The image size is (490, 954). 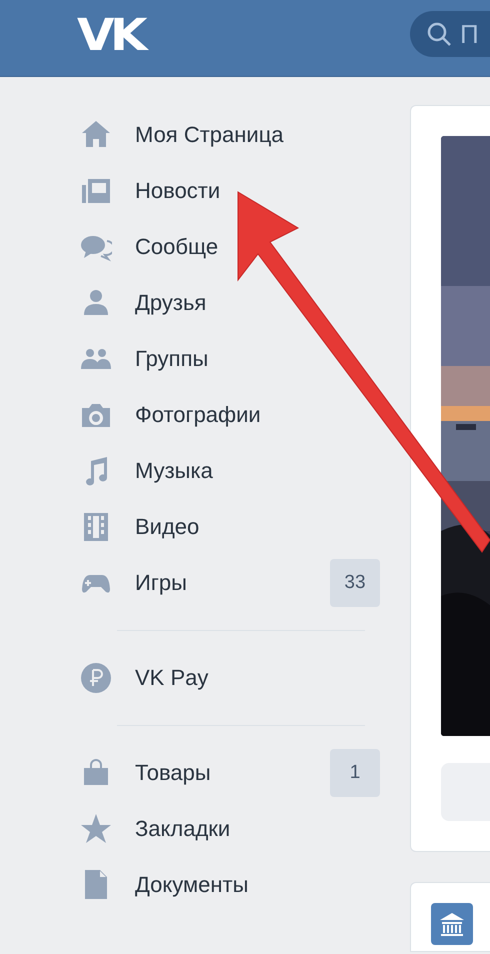 What do you see at coordinates (230, 303) in the screenshot?
I see `menu-item: Друзья` at bounding box center [230, 303].